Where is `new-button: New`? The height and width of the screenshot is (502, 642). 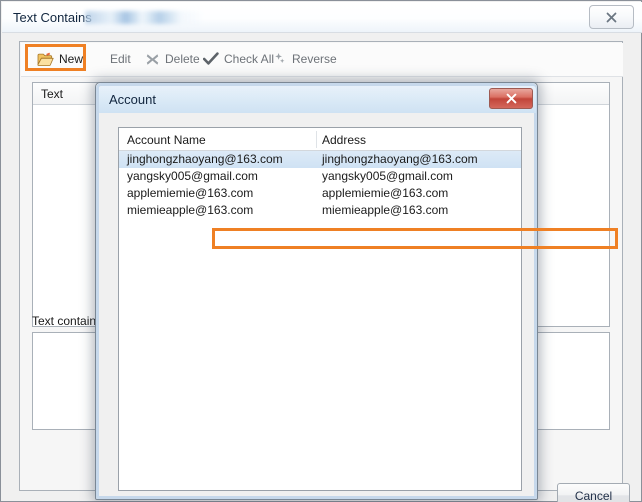 new-button: New is located at coordinates (60, 59).